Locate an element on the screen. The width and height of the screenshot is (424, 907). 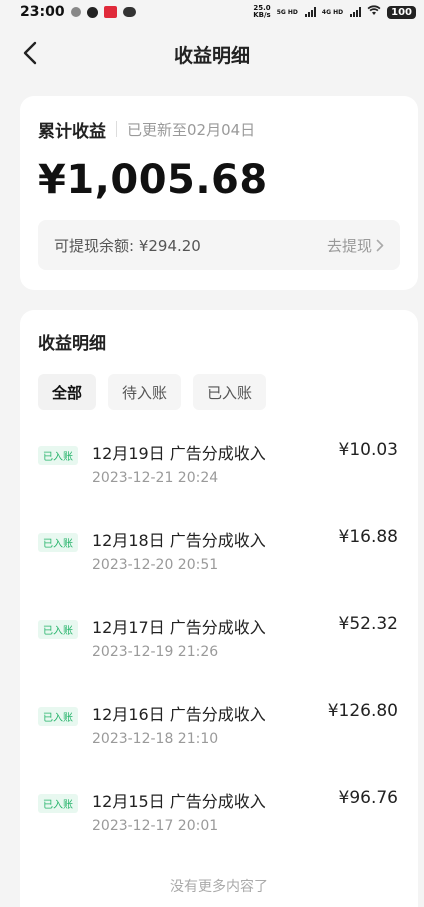
back-arrow-icon is located at coordinates (30, 53).